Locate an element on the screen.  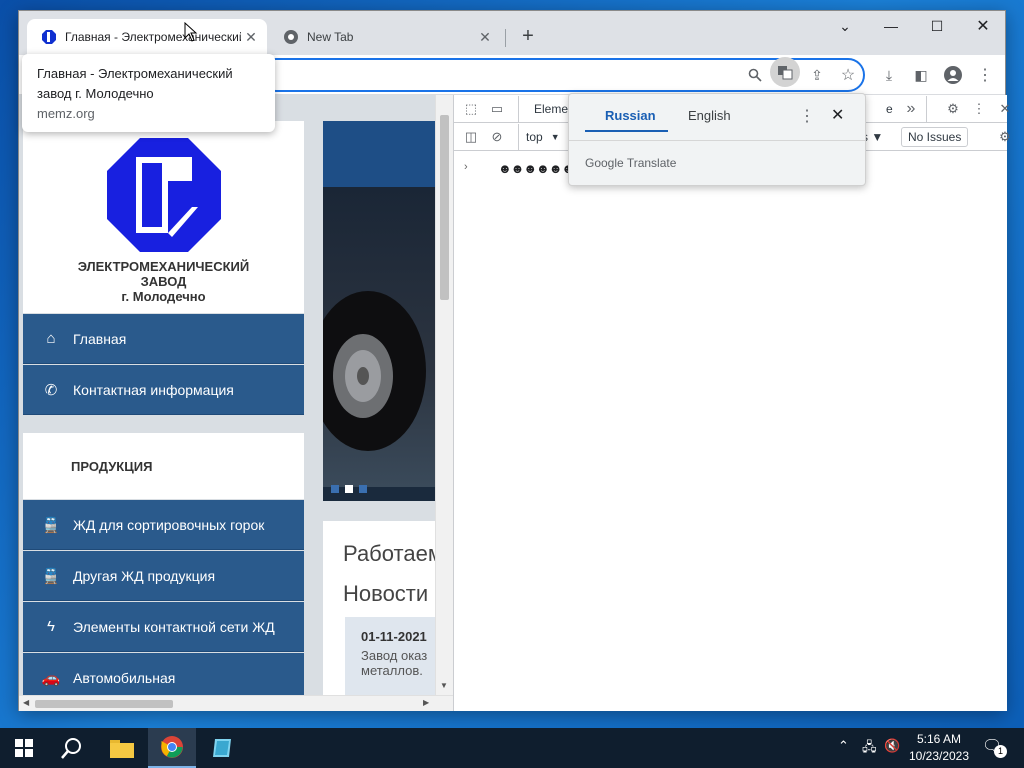
console-settings-icon: ⚙ is located at coordinates (1005, 137).